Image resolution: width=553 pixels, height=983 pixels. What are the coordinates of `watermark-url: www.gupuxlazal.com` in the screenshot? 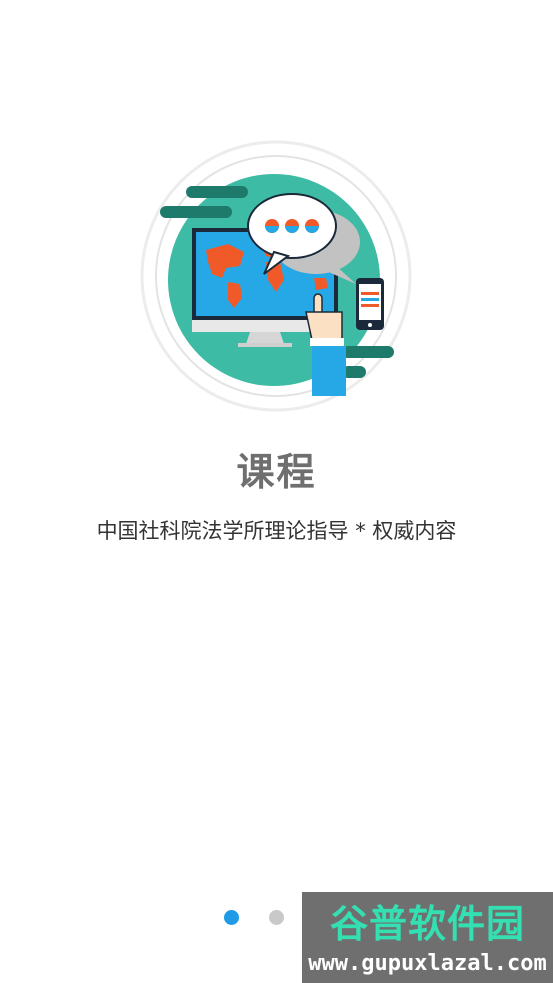 It's located at (427, 963).